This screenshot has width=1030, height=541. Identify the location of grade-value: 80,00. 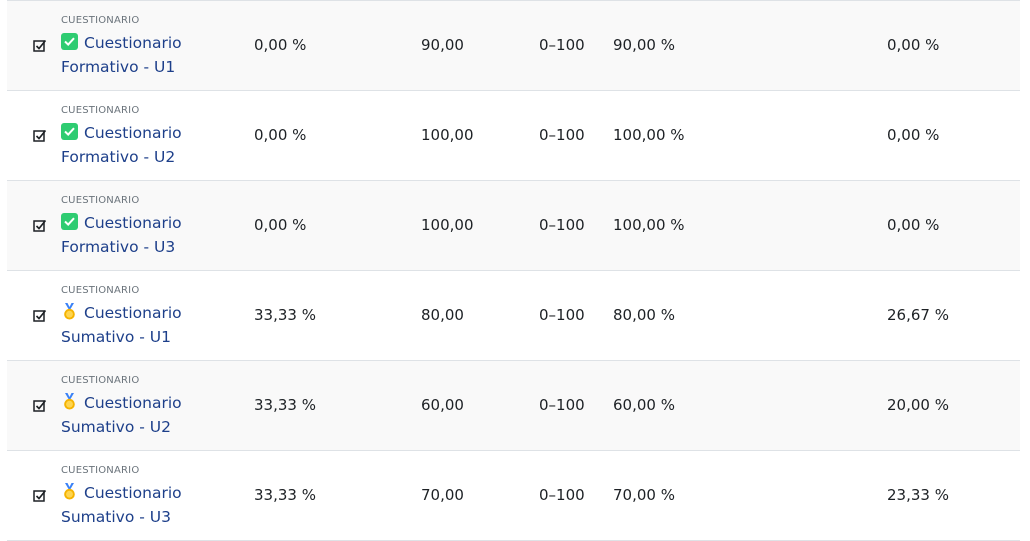
(442, 315).